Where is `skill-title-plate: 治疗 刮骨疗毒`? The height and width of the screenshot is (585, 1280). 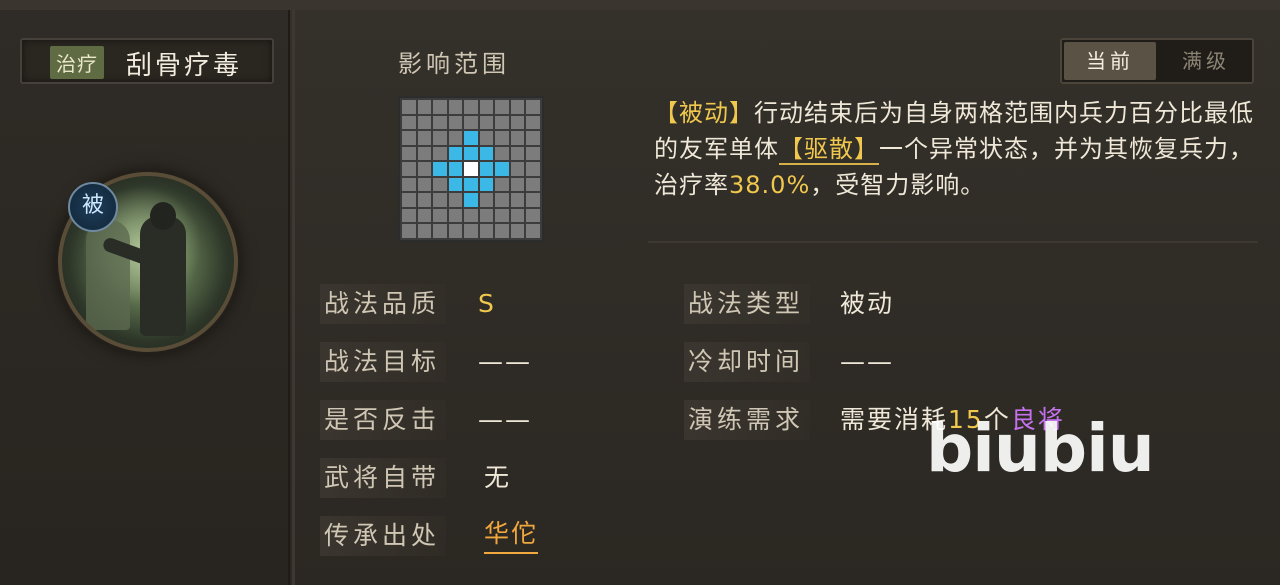 skill-title-plate: 治疗 刮骨疗毒 is located at coordinates (147, 61).